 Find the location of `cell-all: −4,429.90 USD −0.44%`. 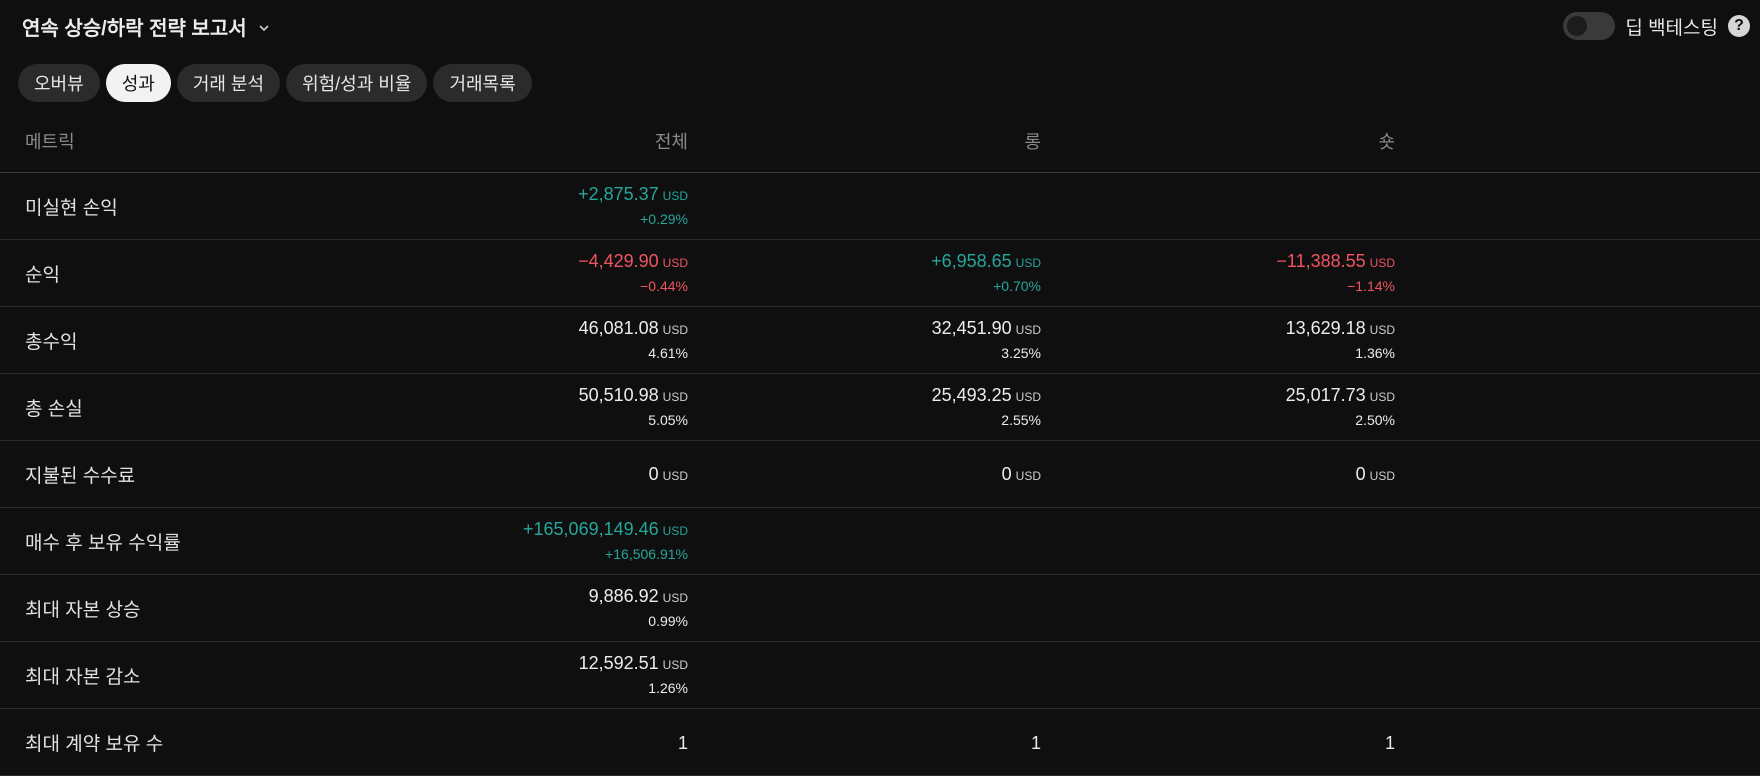

cell-all: −4,429.90 USD −0.44% is located at coordinates (558, 273).